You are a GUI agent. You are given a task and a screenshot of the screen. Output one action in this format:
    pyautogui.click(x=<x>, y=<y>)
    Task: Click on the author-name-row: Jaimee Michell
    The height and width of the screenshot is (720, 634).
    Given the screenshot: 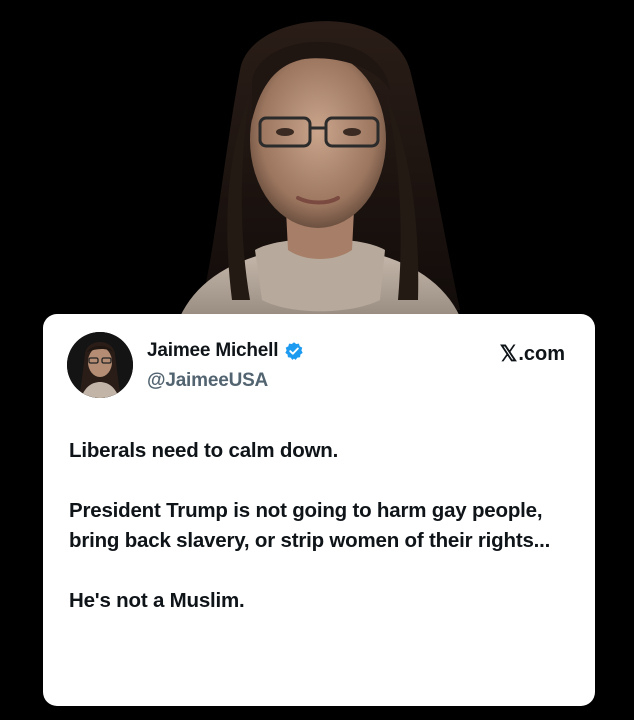 What is the action you would take?
    pyautogui.click(x=225, y=351)
    